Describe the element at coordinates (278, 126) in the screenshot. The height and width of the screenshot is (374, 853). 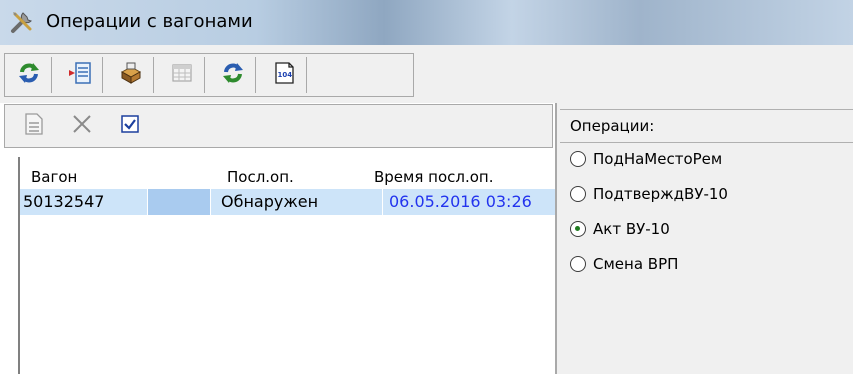
I see `list-toolbar` at that location.